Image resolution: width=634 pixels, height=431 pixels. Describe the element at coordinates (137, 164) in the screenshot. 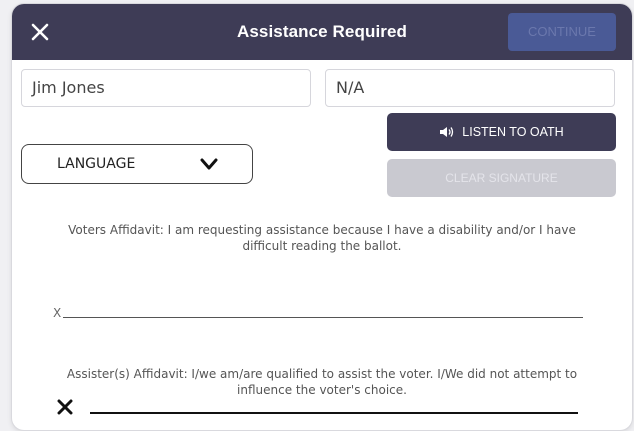

I see `language-dropdown: LANGUAGE` at that location.